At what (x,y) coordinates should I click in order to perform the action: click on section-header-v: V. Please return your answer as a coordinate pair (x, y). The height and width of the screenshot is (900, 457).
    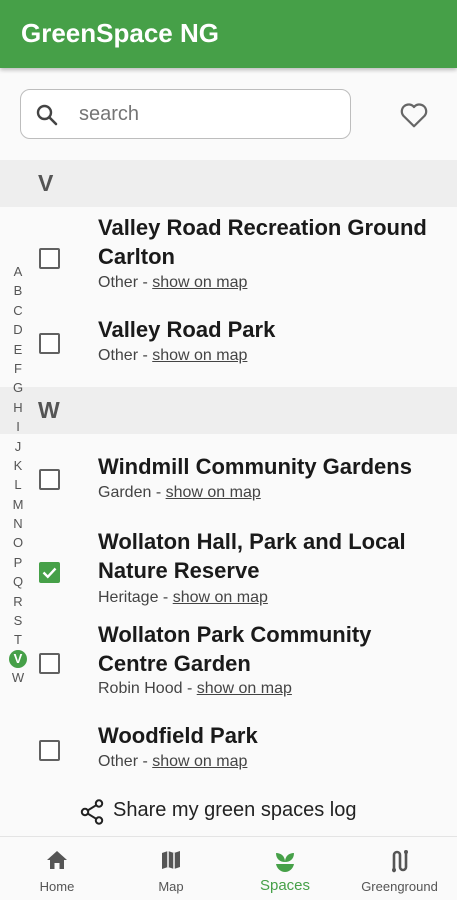
    Looking at the image, I should click on (228, 183).